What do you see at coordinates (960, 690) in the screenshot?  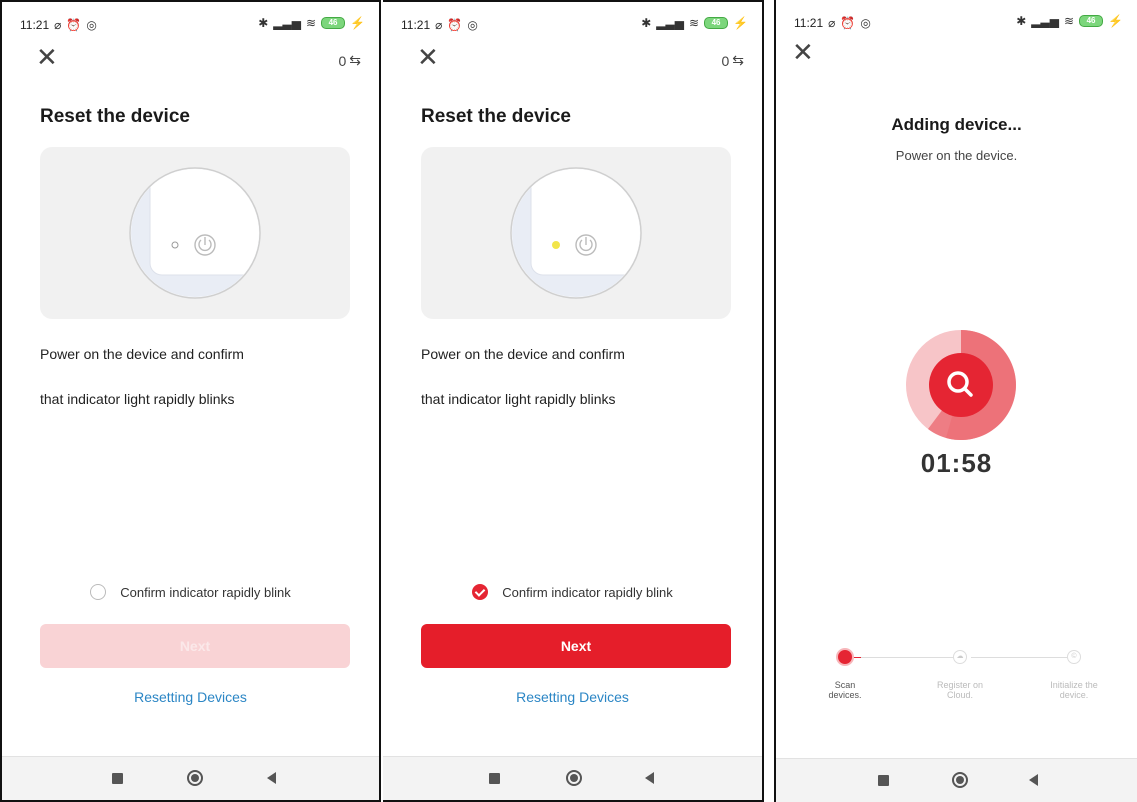 I see `step-label-register: Register on Cloud.` at bounding box center [960, 690].